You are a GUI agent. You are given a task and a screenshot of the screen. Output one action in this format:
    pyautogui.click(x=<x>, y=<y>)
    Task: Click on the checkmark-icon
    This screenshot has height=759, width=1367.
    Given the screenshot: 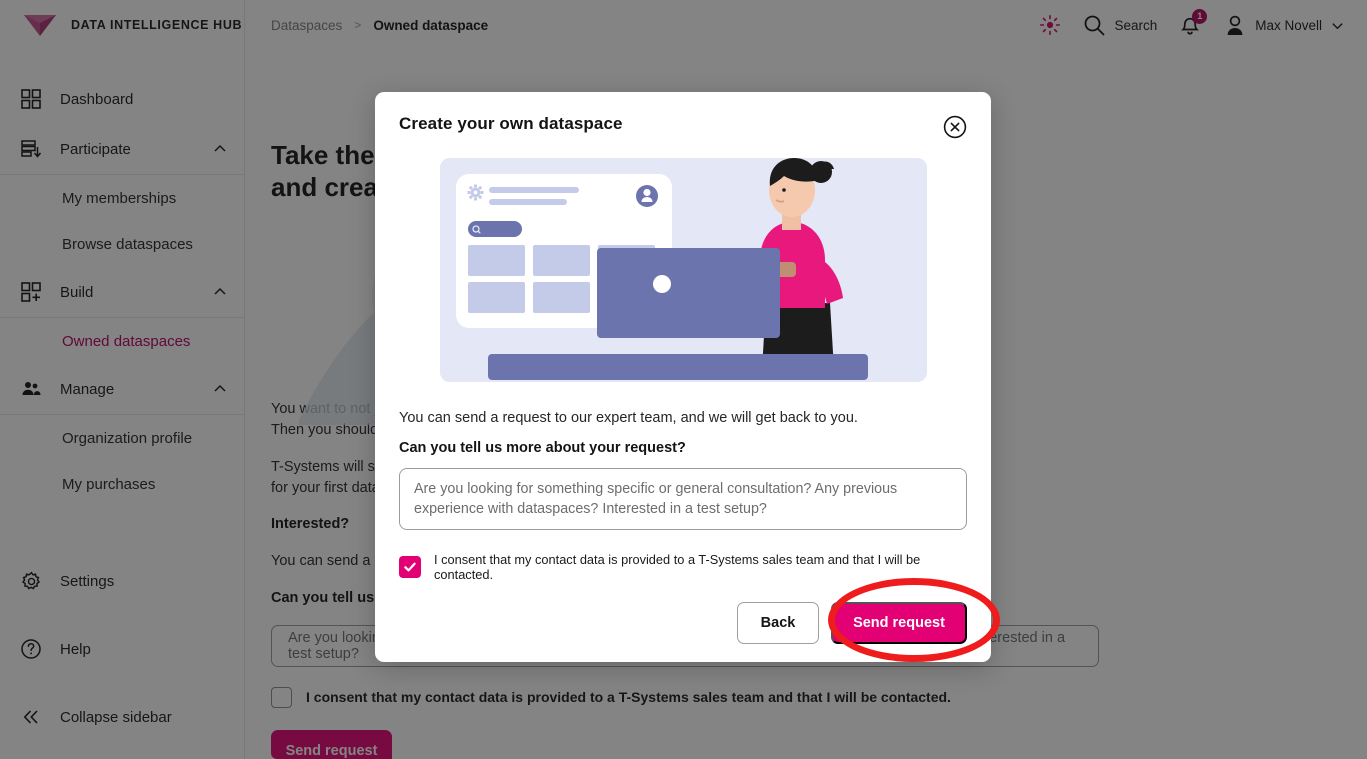 What is the action you would take?
    pyautogui.click(x=410, y=567)
    